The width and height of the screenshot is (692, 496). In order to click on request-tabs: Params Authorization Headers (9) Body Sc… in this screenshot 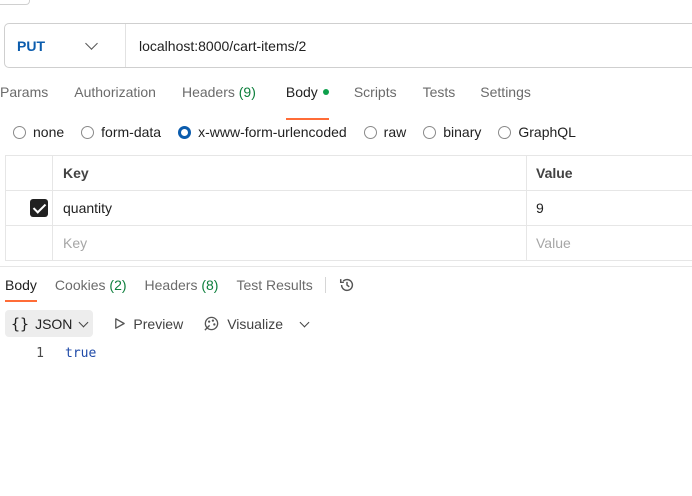, I will do `click(265, 102)`.